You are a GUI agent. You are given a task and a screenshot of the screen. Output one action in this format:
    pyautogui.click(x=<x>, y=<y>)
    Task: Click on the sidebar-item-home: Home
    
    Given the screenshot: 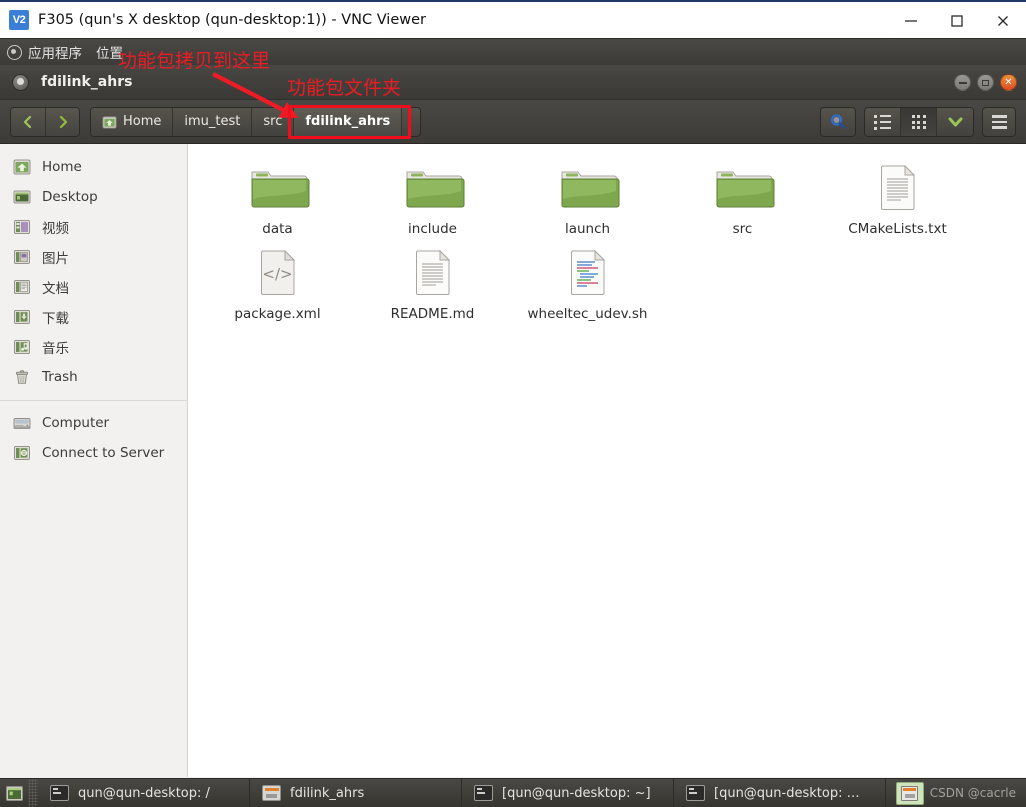 What is the action you would take?
    pyautogui.click(x=93, y=167)
    